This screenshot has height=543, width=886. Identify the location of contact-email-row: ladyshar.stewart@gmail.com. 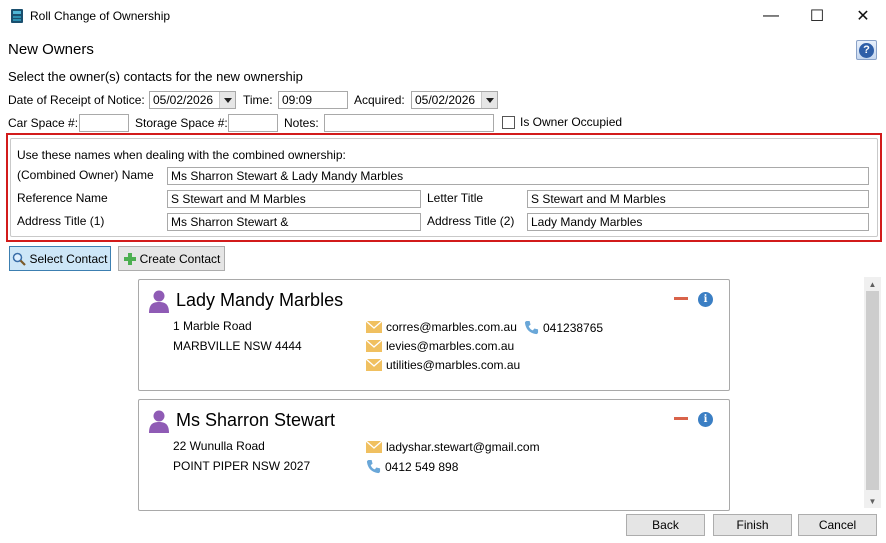
(453, 447).